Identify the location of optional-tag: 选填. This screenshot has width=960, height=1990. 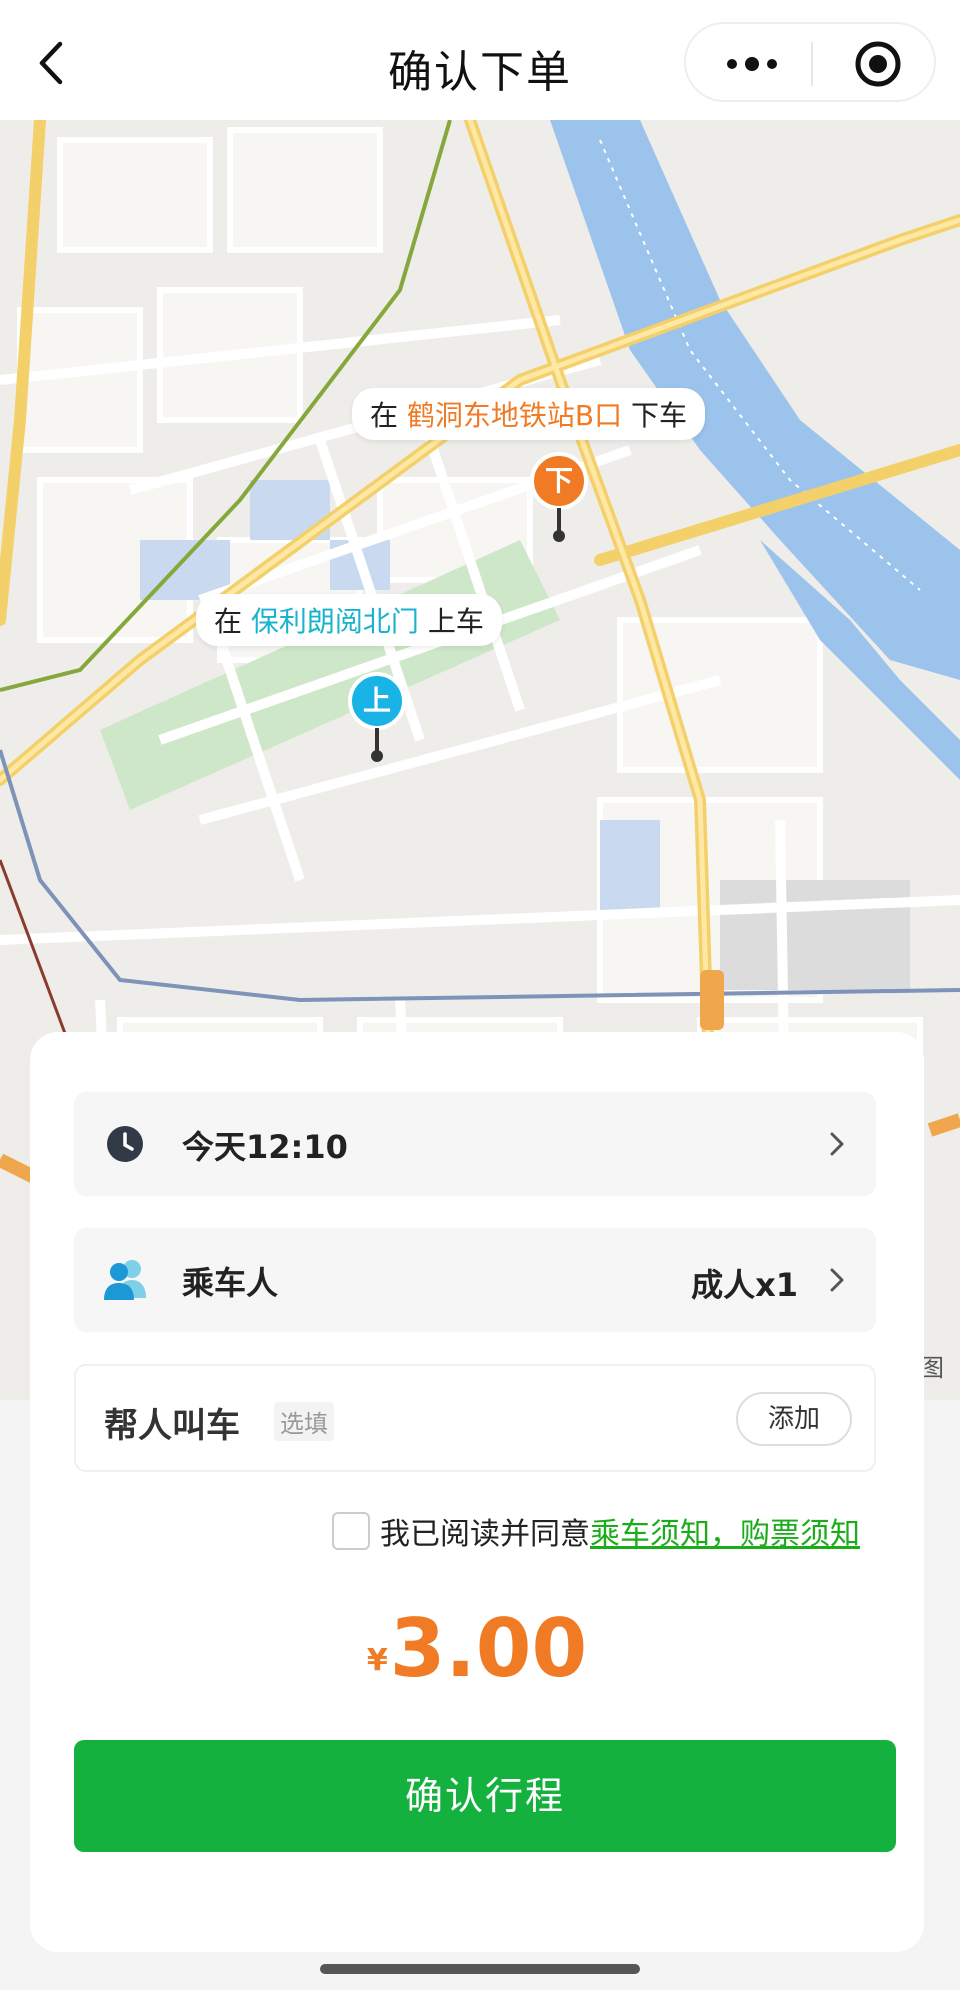
(304, 1421).